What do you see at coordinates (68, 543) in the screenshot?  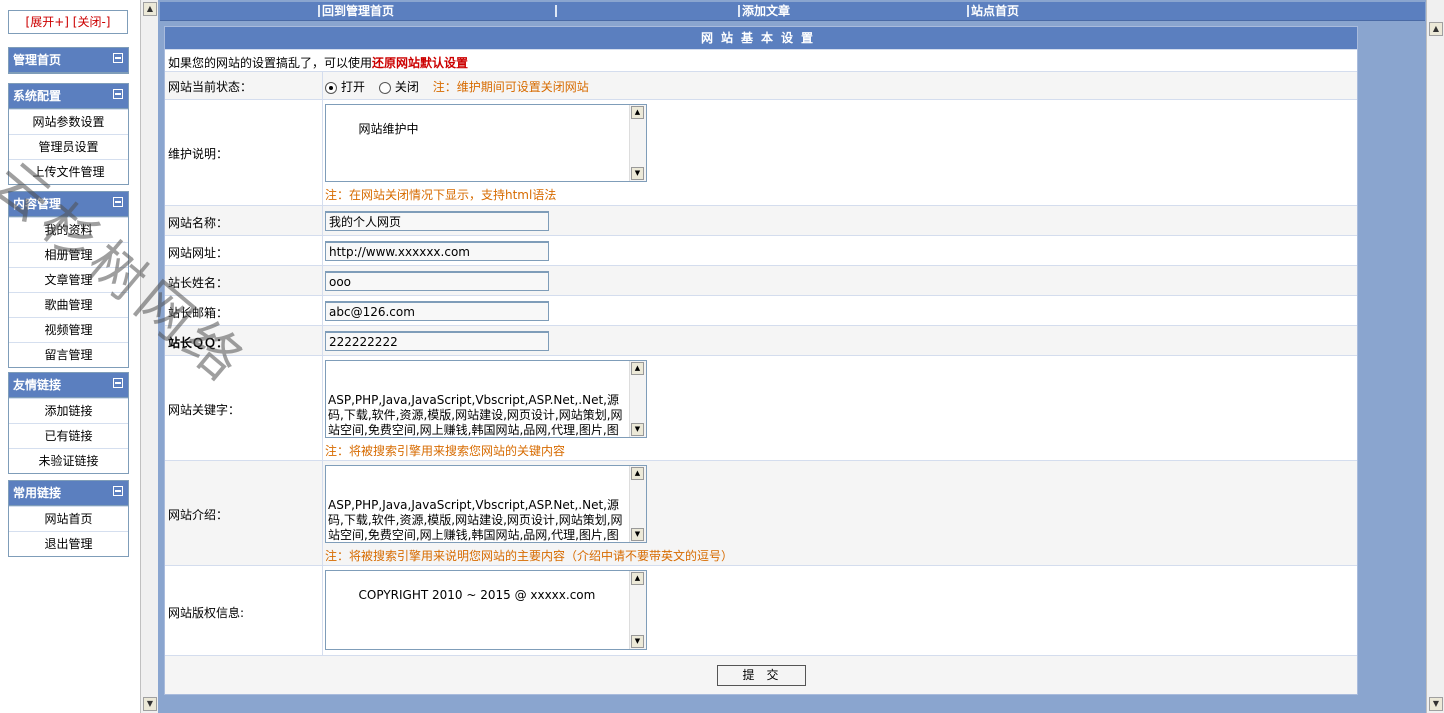 I see `menu-item-logout: 退出管理` at bounding box center [68, 543].